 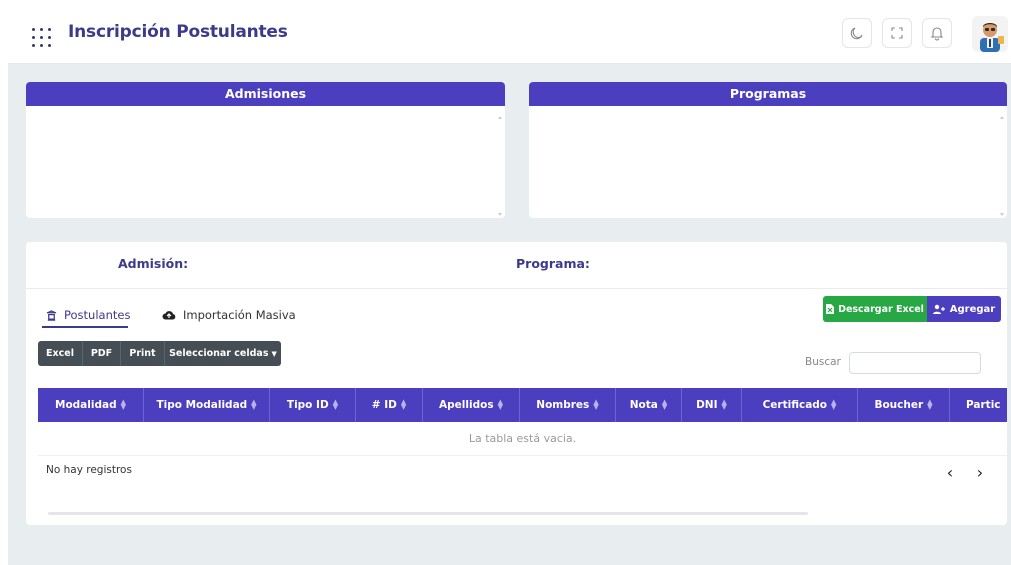 I want to click on tab-importacion-masiva: Importación Masiva, so click(x=229, y=315).